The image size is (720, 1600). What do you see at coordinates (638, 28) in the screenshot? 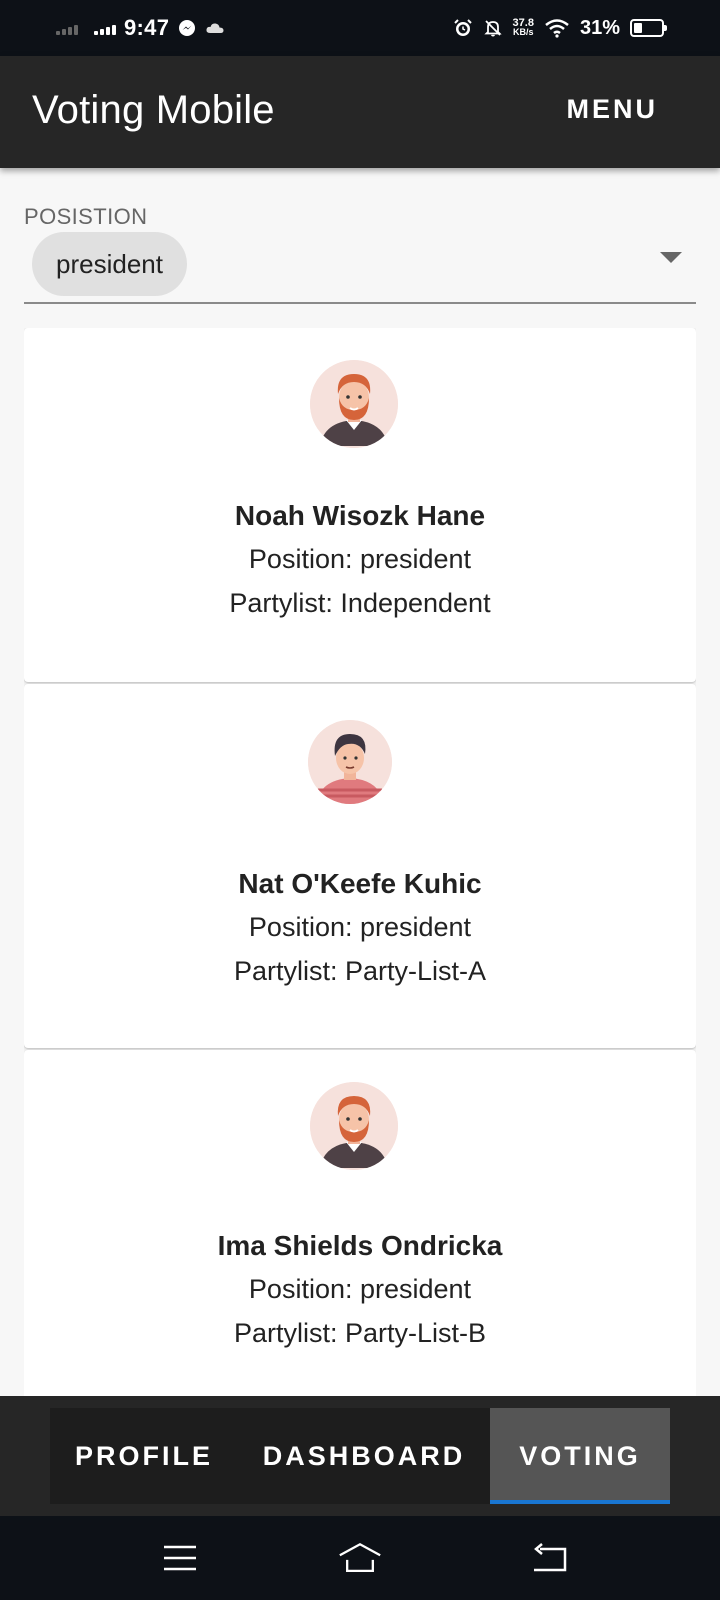
I see `battery-fill` at bounding box center [638, 28].